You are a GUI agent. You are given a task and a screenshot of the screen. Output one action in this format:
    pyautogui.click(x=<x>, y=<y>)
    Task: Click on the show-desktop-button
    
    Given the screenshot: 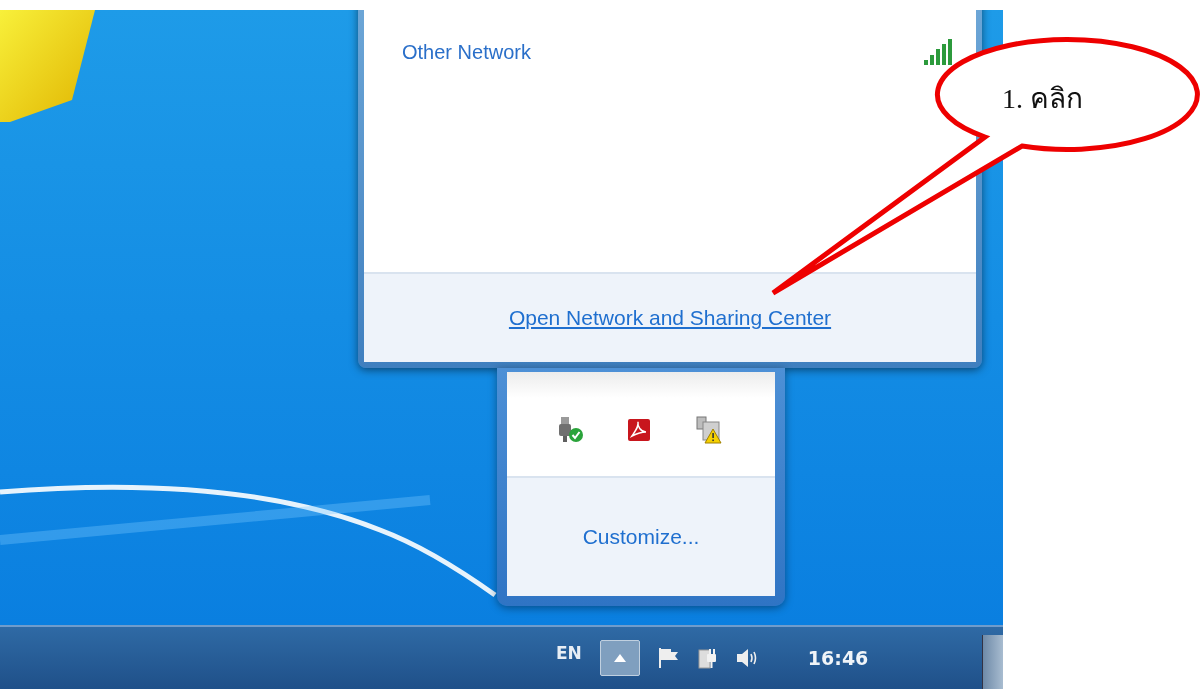 What is the action you would take?
    pyautogui.click(x=992, y=662)
    